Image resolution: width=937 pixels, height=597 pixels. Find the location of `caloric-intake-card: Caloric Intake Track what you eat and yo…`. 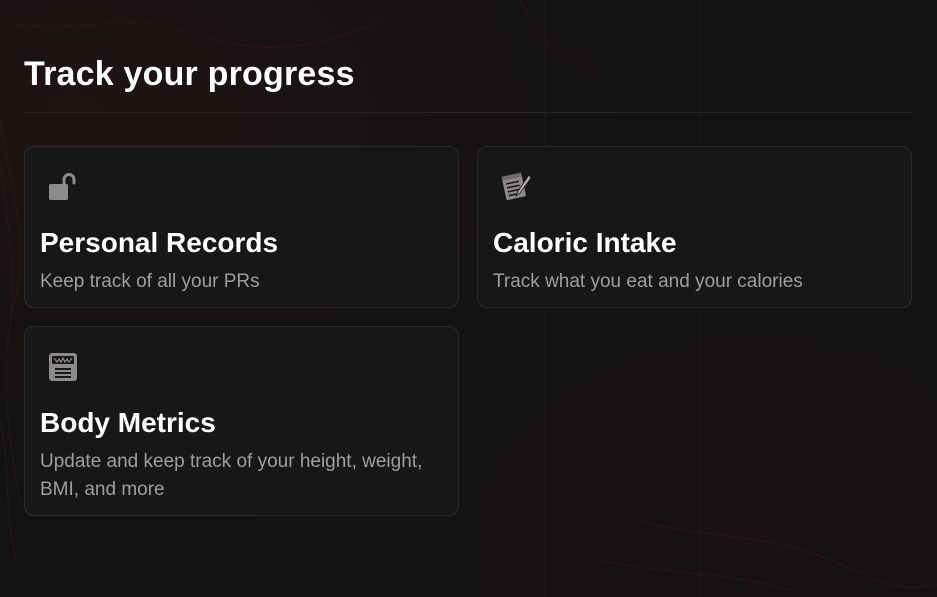

caloric-intake-card: Caloric Intake Track what you eat and yo… is located at coordinates (694, 227).